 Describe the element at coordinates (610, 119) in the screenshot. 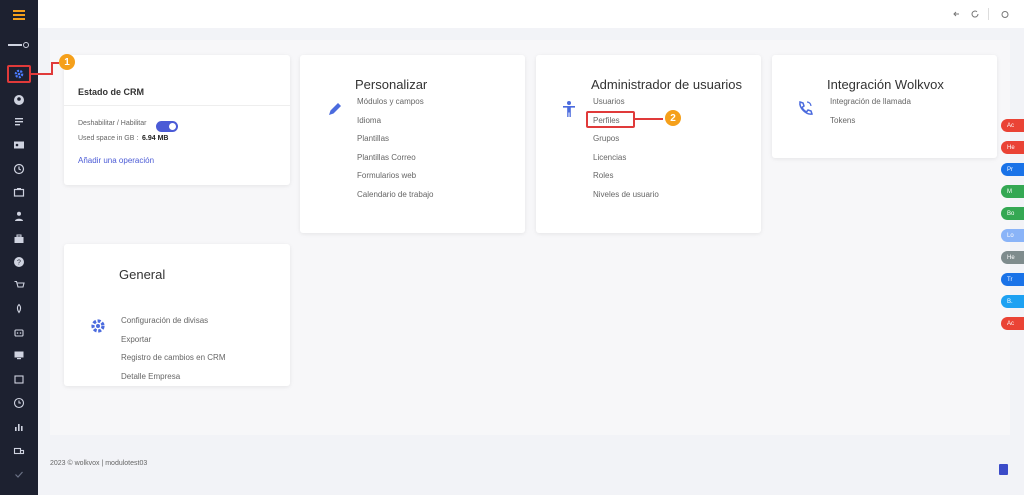

I see `annotation-highlight-perfiles` at that location.